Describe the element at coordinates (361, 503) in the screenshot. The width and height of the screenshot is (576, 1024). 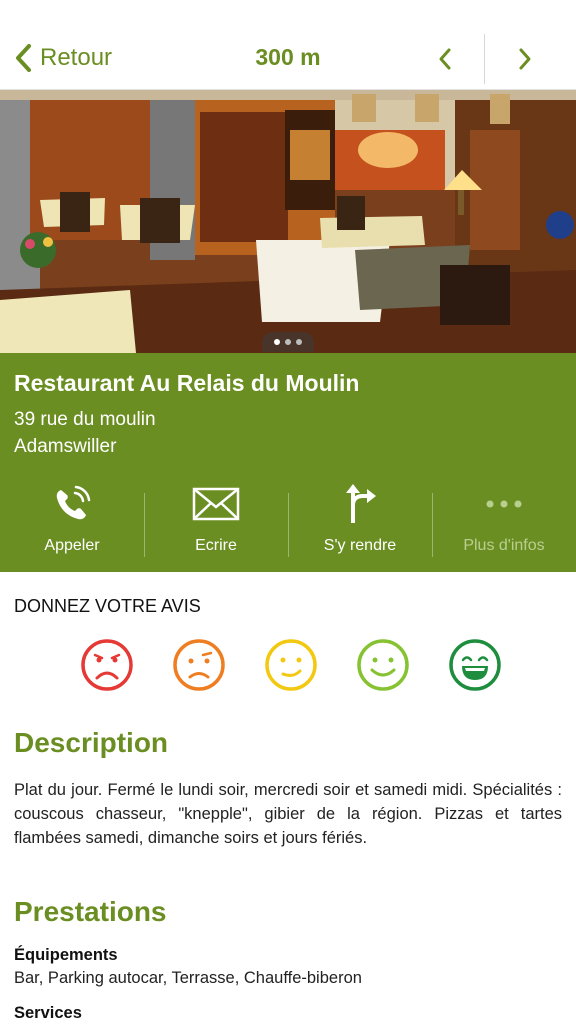
I see `directions-icon` at that location.